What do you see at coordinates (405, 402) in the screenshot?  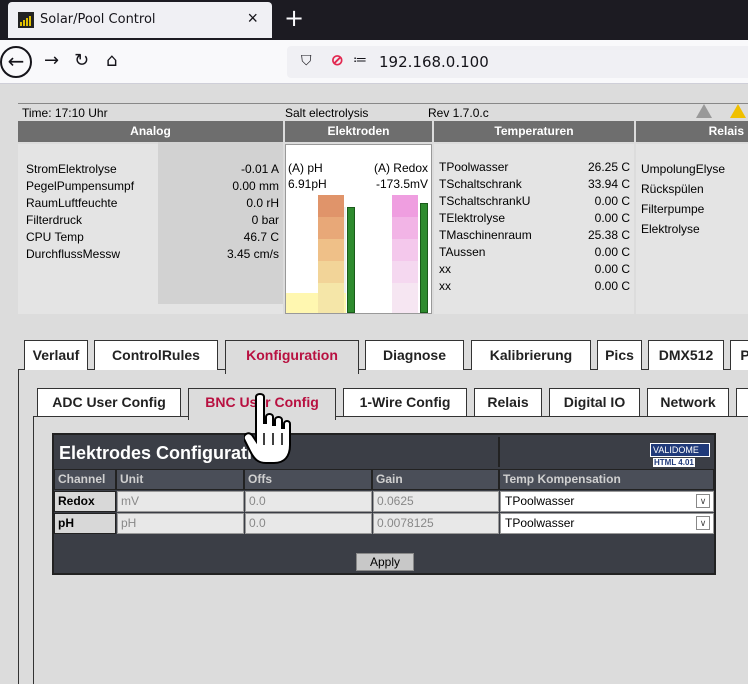 I see `tab-1wire-config: 1-Wire Config` at bounding box center [405, 402].